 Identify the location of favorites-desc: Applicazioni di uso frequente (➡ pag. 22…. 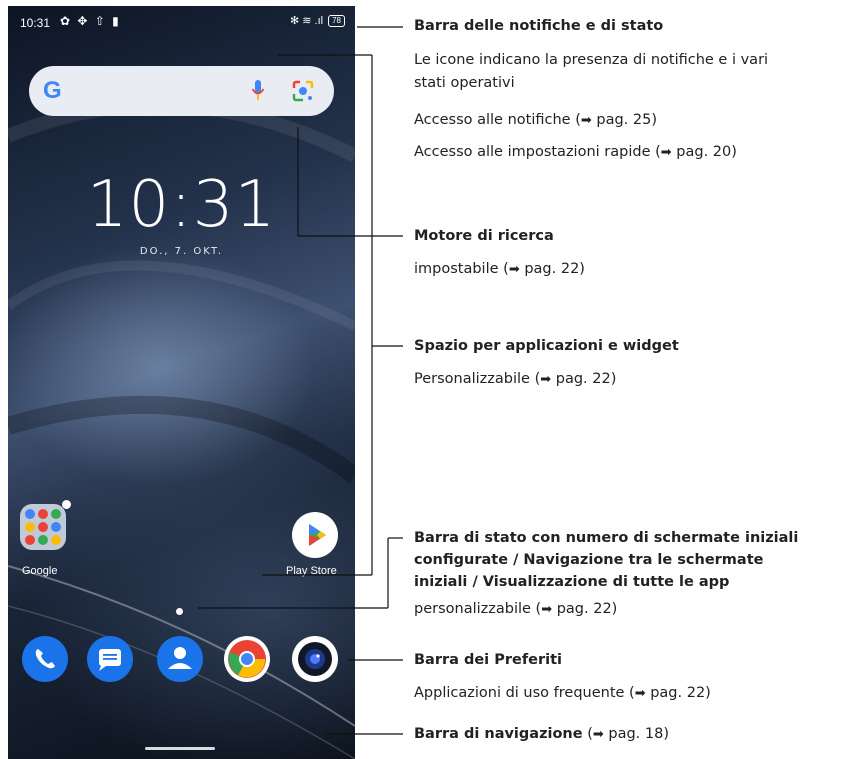
(562, 693).